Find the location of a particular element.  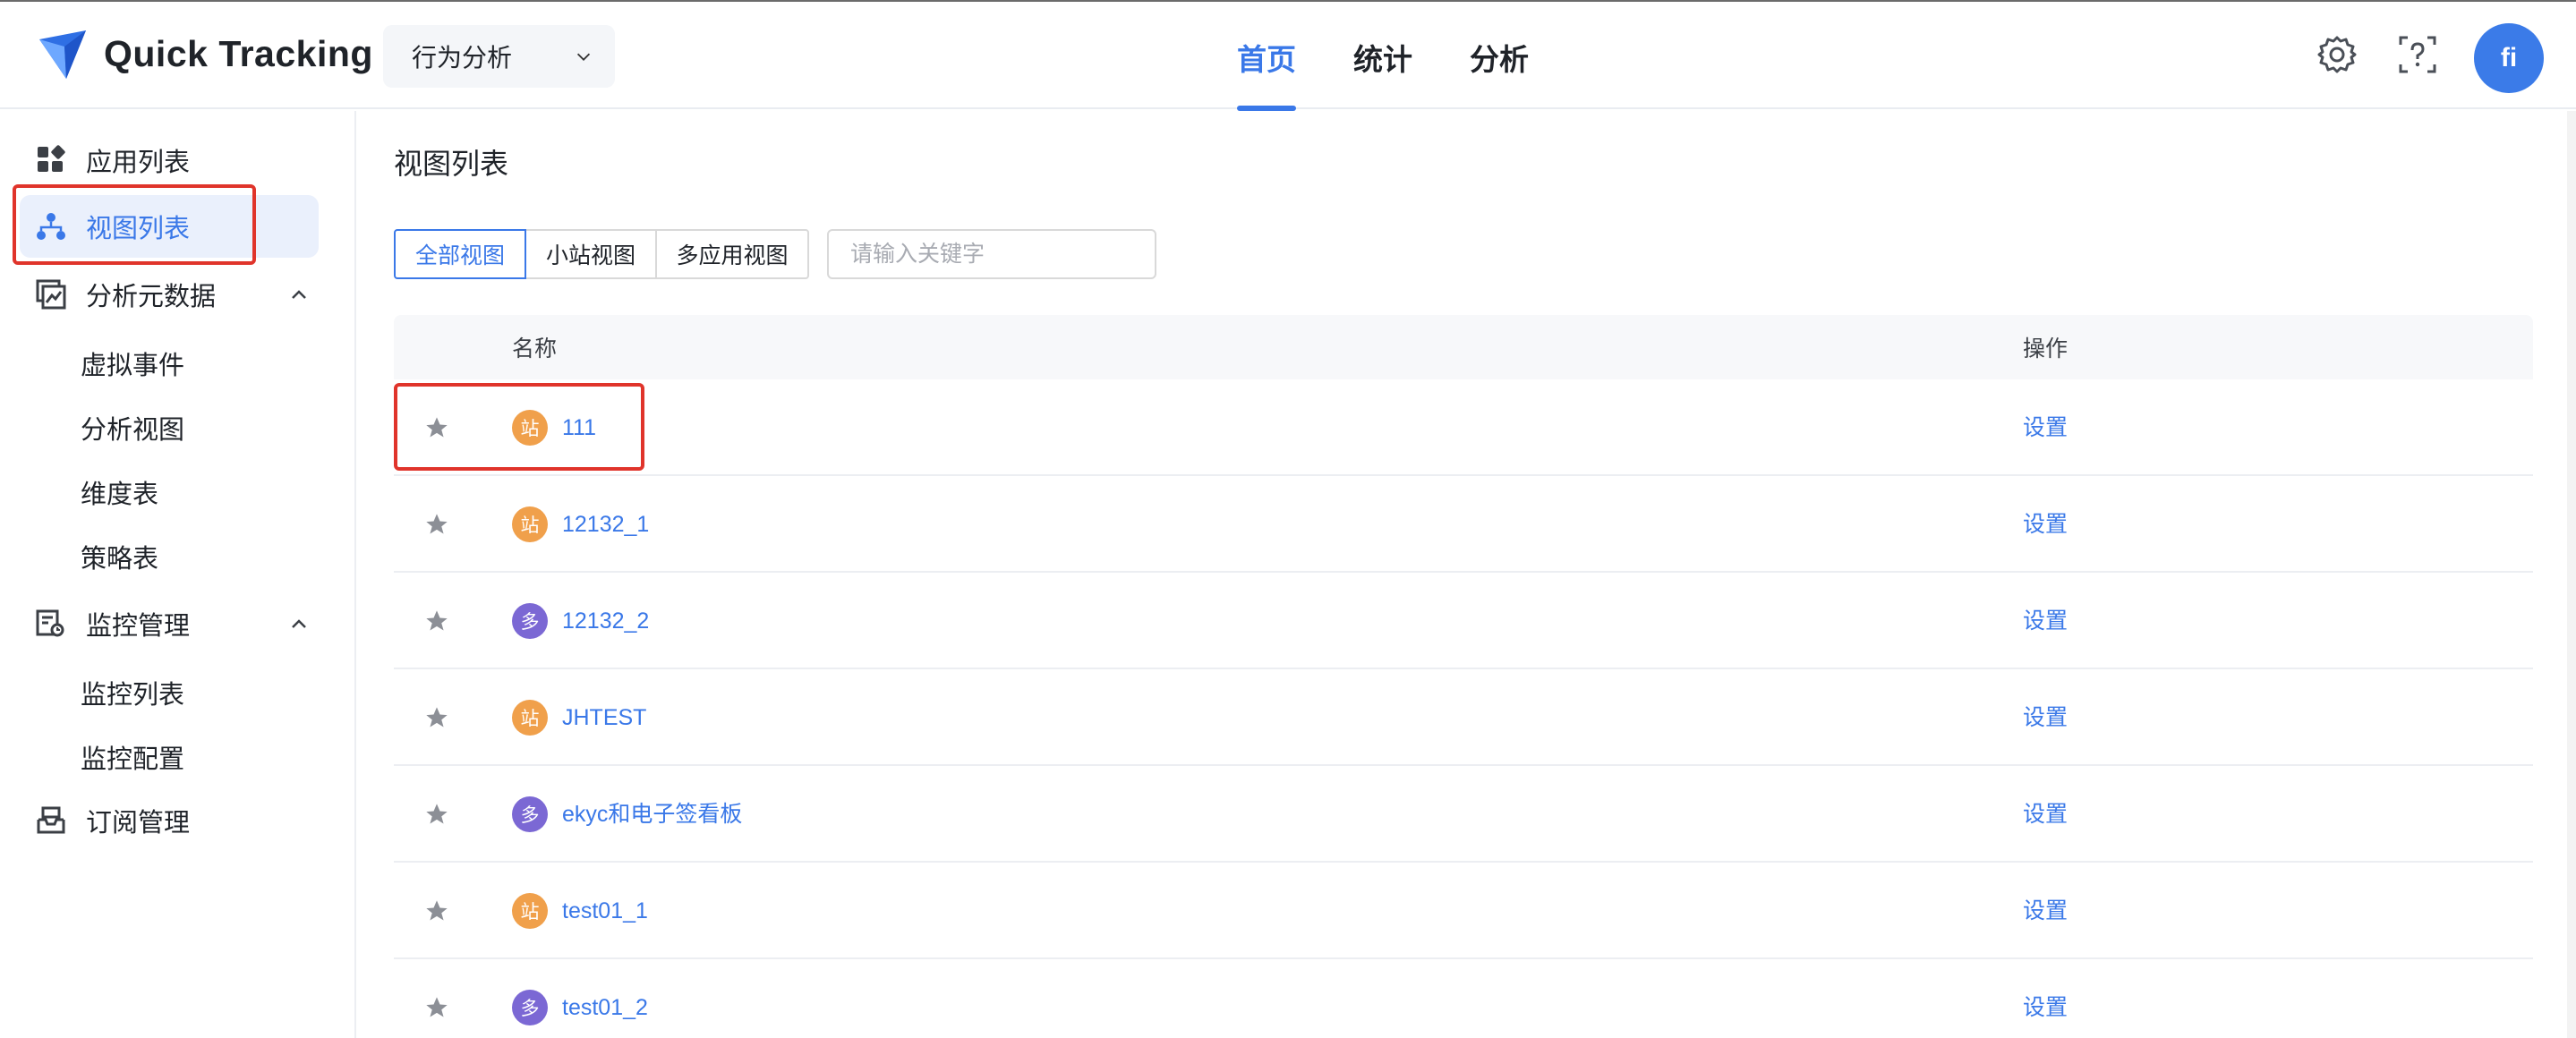

column-header-actions: 操作 is located at coordinates (2045, 349).